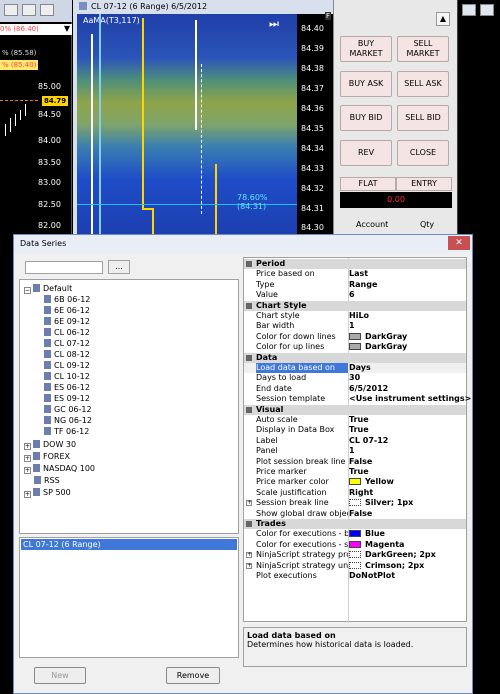  Describe the element at coordinates (67, 344) in the screenshot. I see `tree-leaf: CL 07-12` at that location.